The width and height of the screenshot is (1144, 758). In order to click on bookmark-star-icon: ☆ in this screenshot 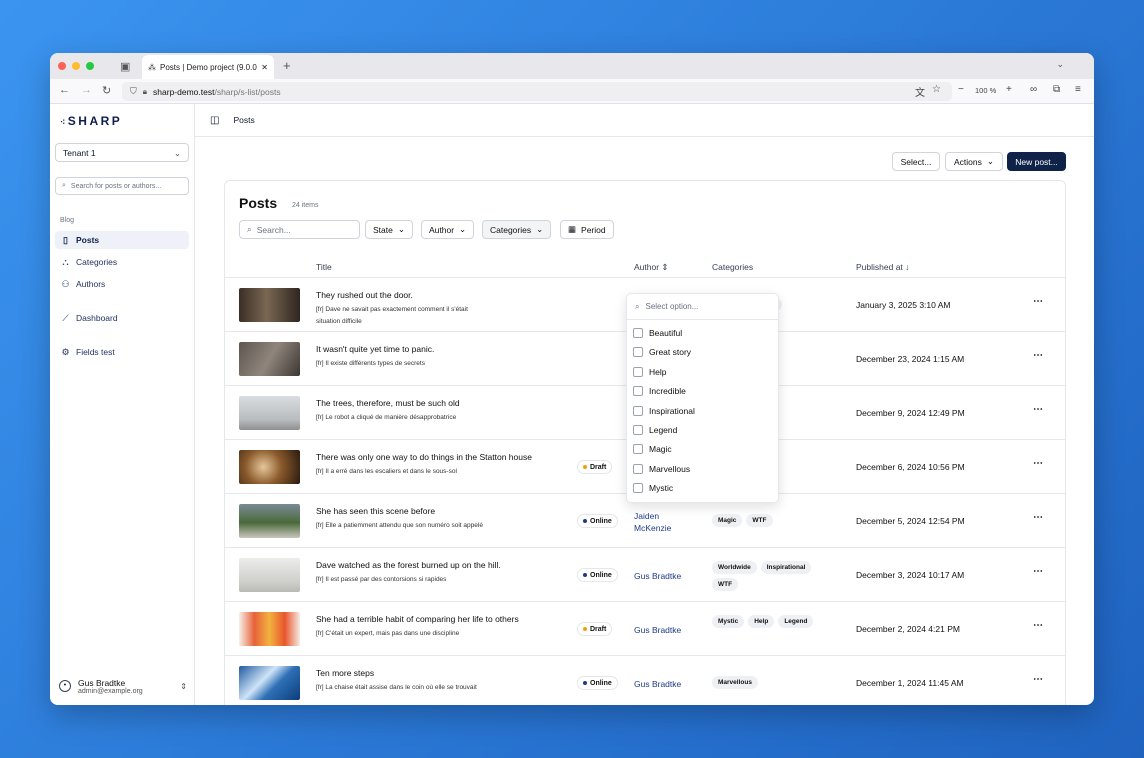, I will do `click(936, 89)`.